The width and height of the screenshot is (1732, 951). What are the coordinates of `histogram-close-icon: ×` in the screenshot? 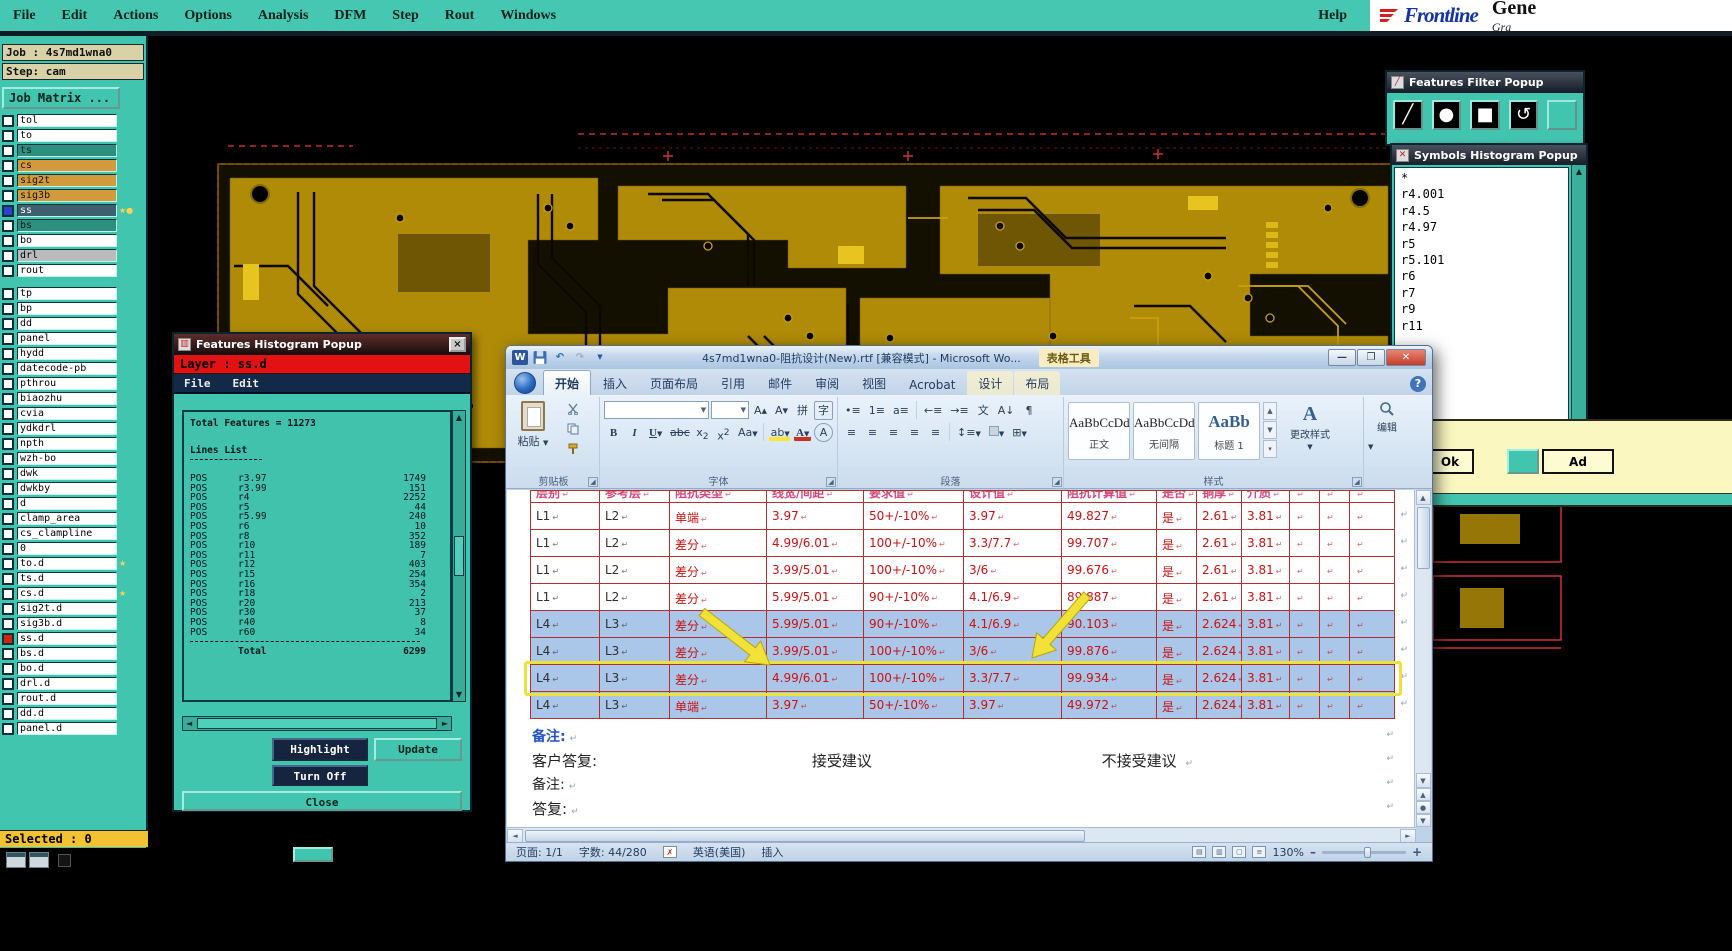 It's located at (457, 344).